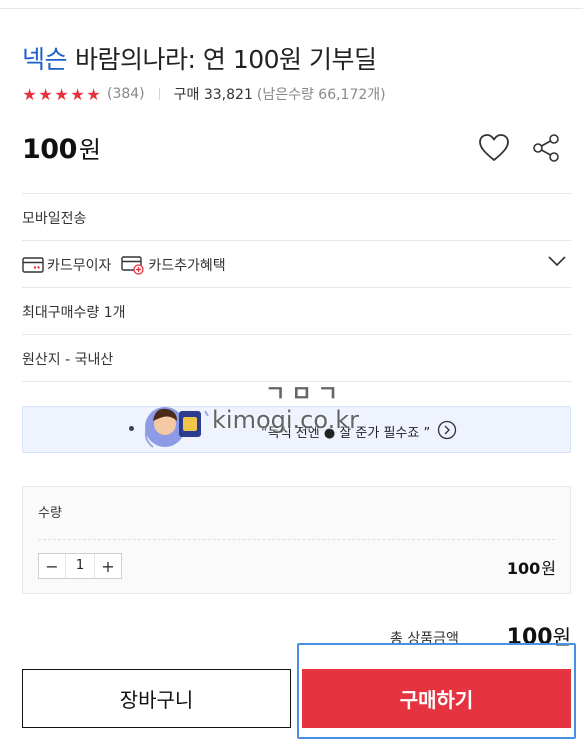 This screenshot has width=583, height=748. I want to click on rating-stars: ★ ★ ★ ★ ★, so click(61, 94).